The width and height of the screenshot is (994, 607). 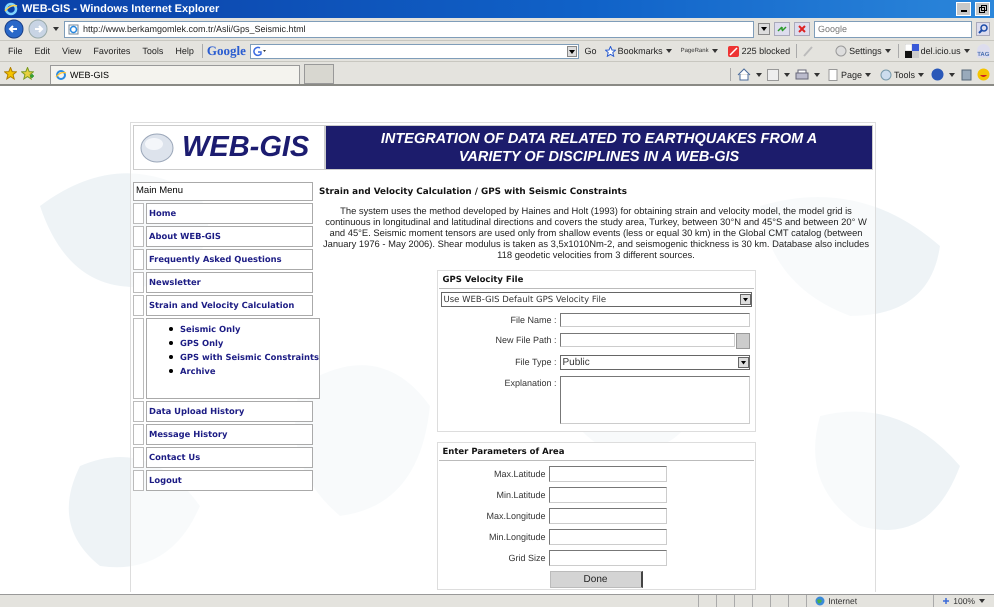 I want to click on zoom-control: 100%, so click(x=963, y=601).